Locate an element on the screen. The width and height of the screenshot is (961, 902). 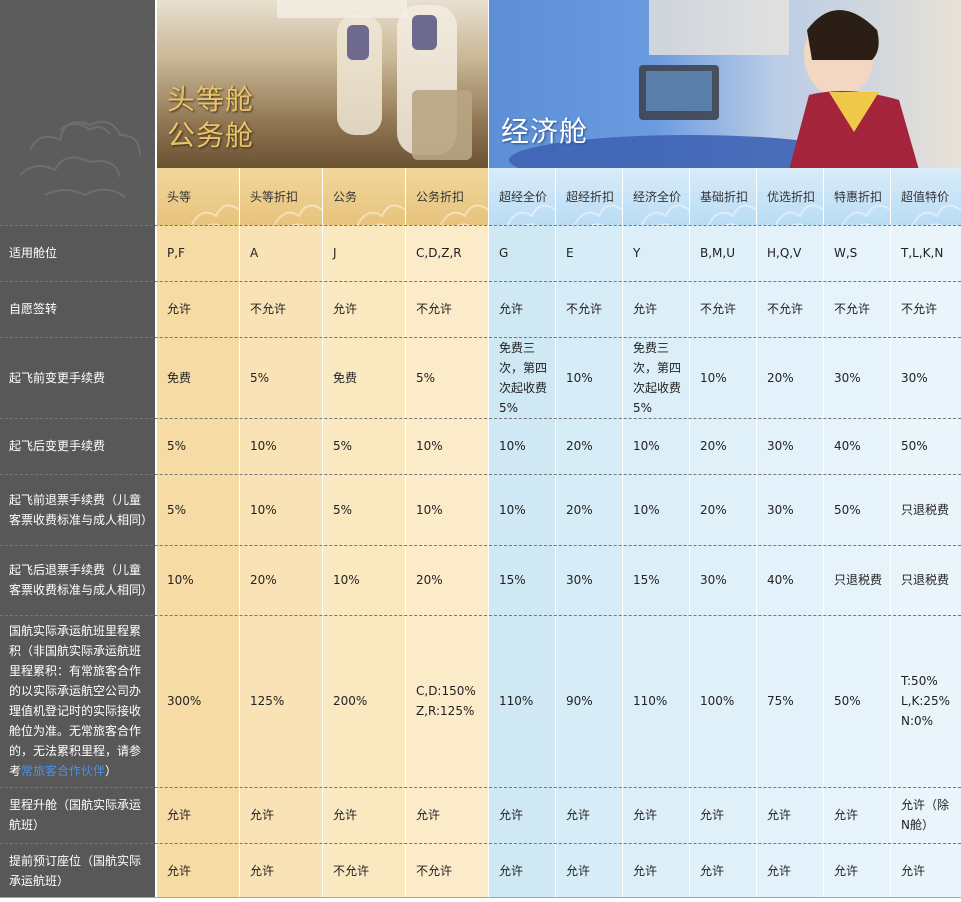
cell-value: 200% is located at coordinates (350, 701).